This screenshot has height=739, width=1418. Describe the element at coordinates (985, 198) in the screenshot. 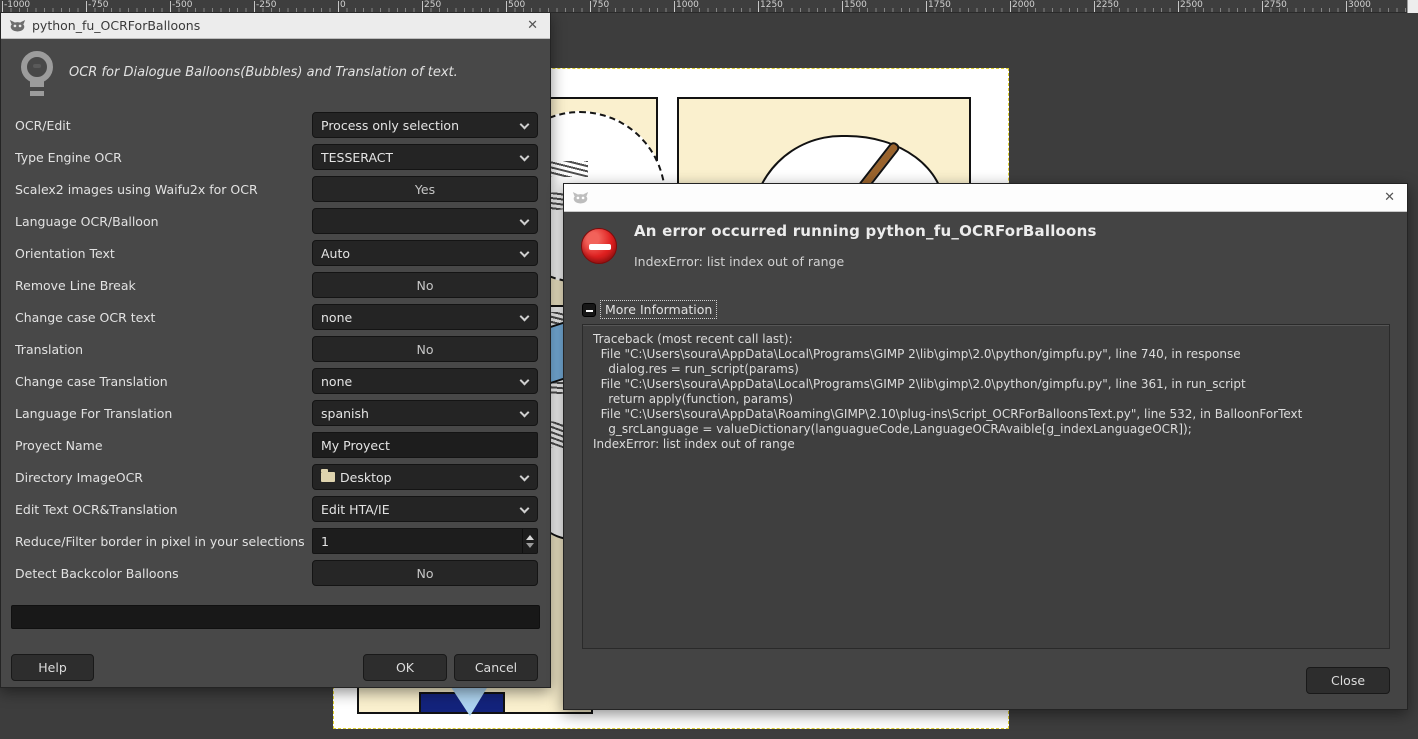

I see `error-dialog-titlebar: ✕` at that location.